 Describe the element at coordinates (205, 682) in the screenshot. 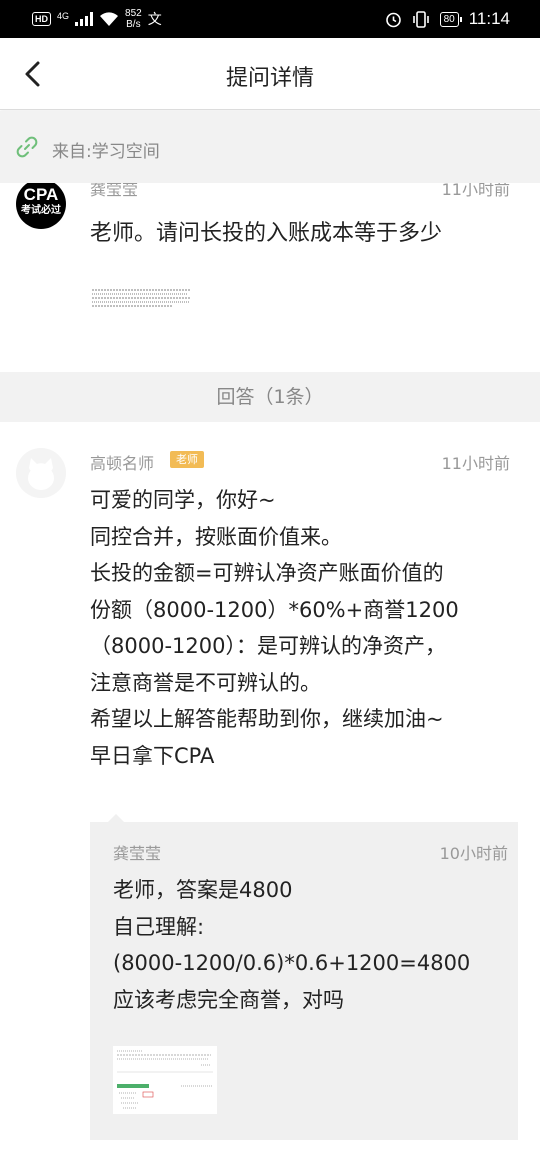

I see `answer-line: 注意商誉是不可辨认的。` at that location.